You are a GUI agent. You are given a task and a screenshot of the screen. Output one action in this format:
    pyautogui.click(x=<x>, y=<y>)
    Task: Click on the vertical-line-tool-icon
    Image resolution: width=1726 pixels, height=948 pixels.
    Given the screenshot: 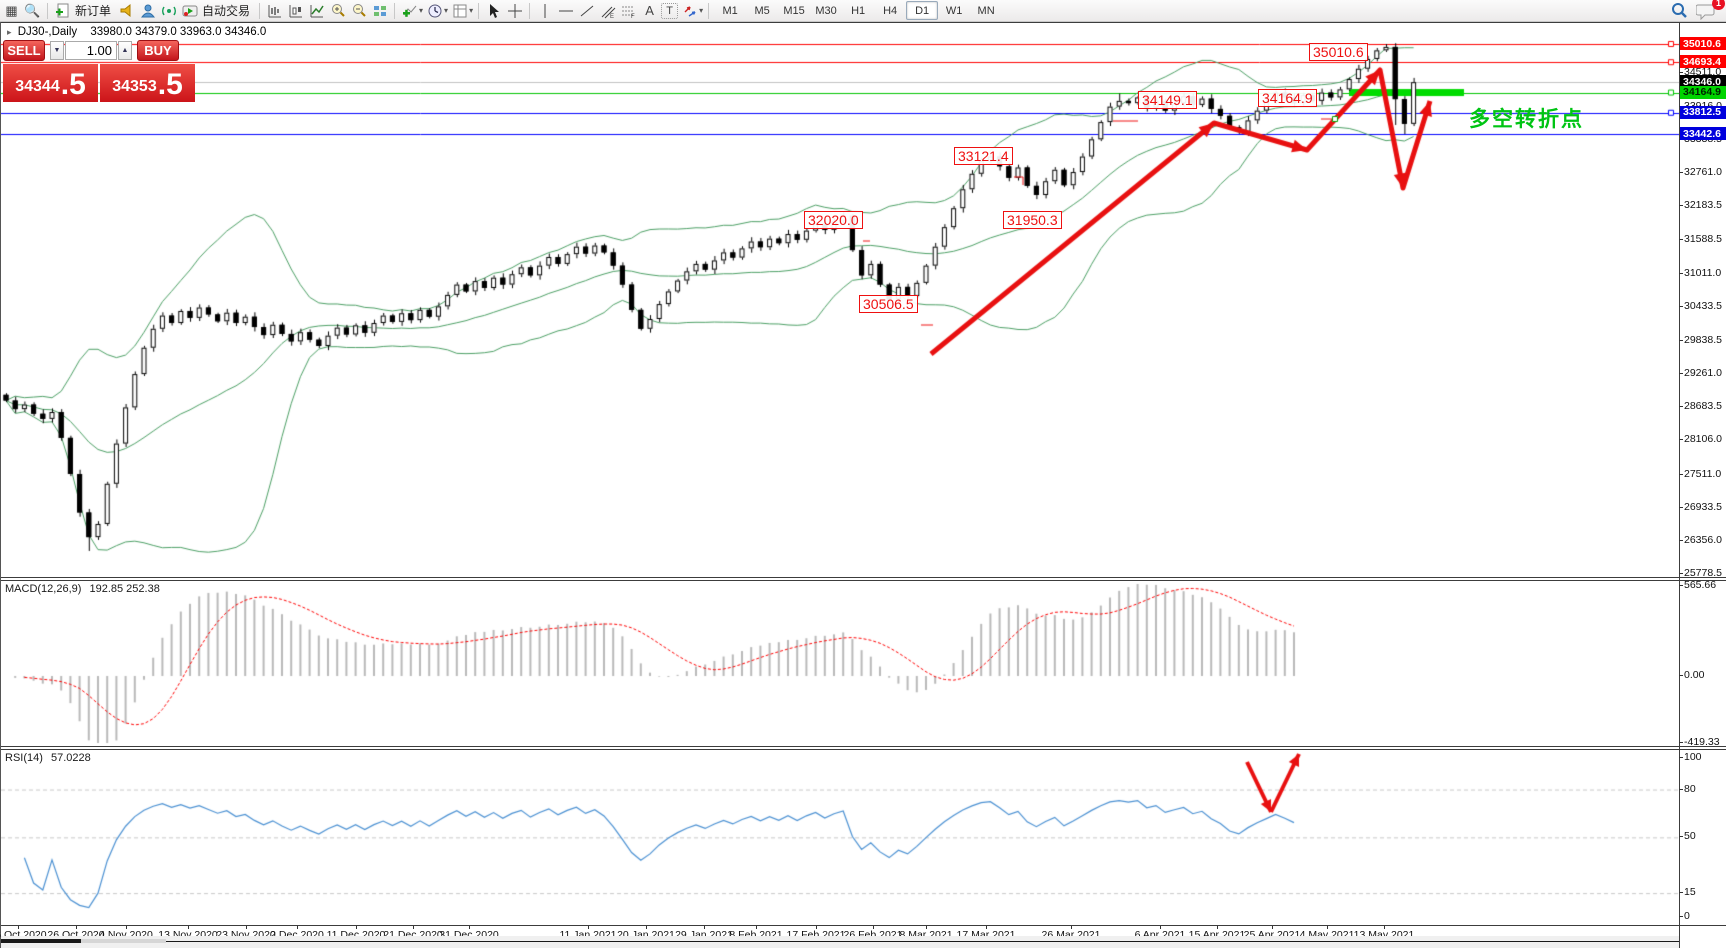 What is the action you would take?
    pyautogui.click(x=544, y=11)
    